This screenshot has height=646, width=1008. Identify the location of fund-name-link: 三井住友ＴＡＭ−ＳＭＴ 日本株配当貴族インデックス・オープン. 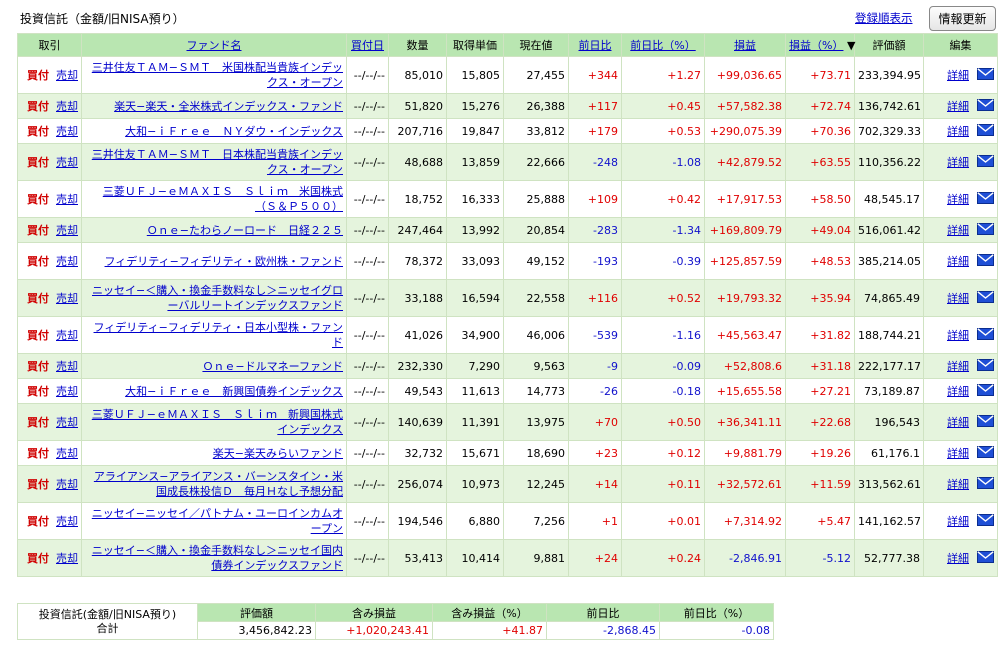
(217, 162).